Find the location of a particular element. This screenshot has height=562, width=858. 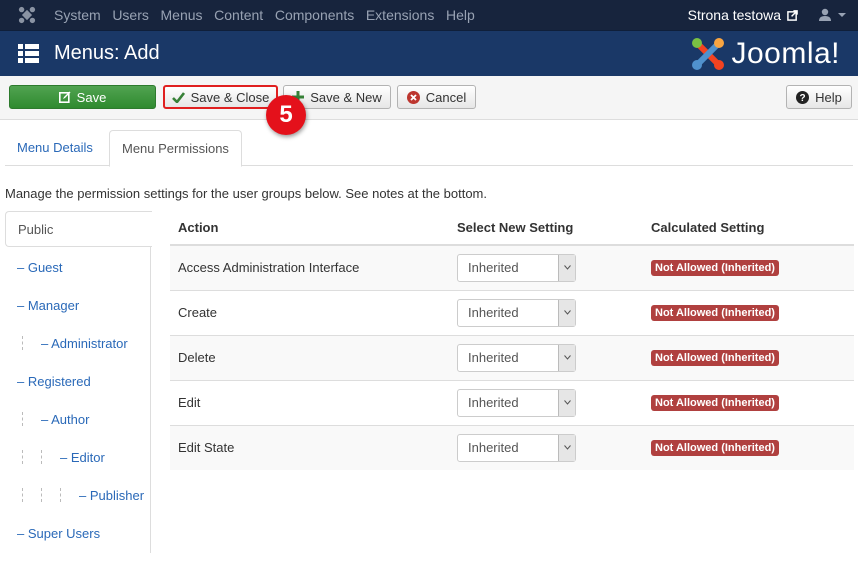

menu-help: Help is located at coordinates (460, 15).